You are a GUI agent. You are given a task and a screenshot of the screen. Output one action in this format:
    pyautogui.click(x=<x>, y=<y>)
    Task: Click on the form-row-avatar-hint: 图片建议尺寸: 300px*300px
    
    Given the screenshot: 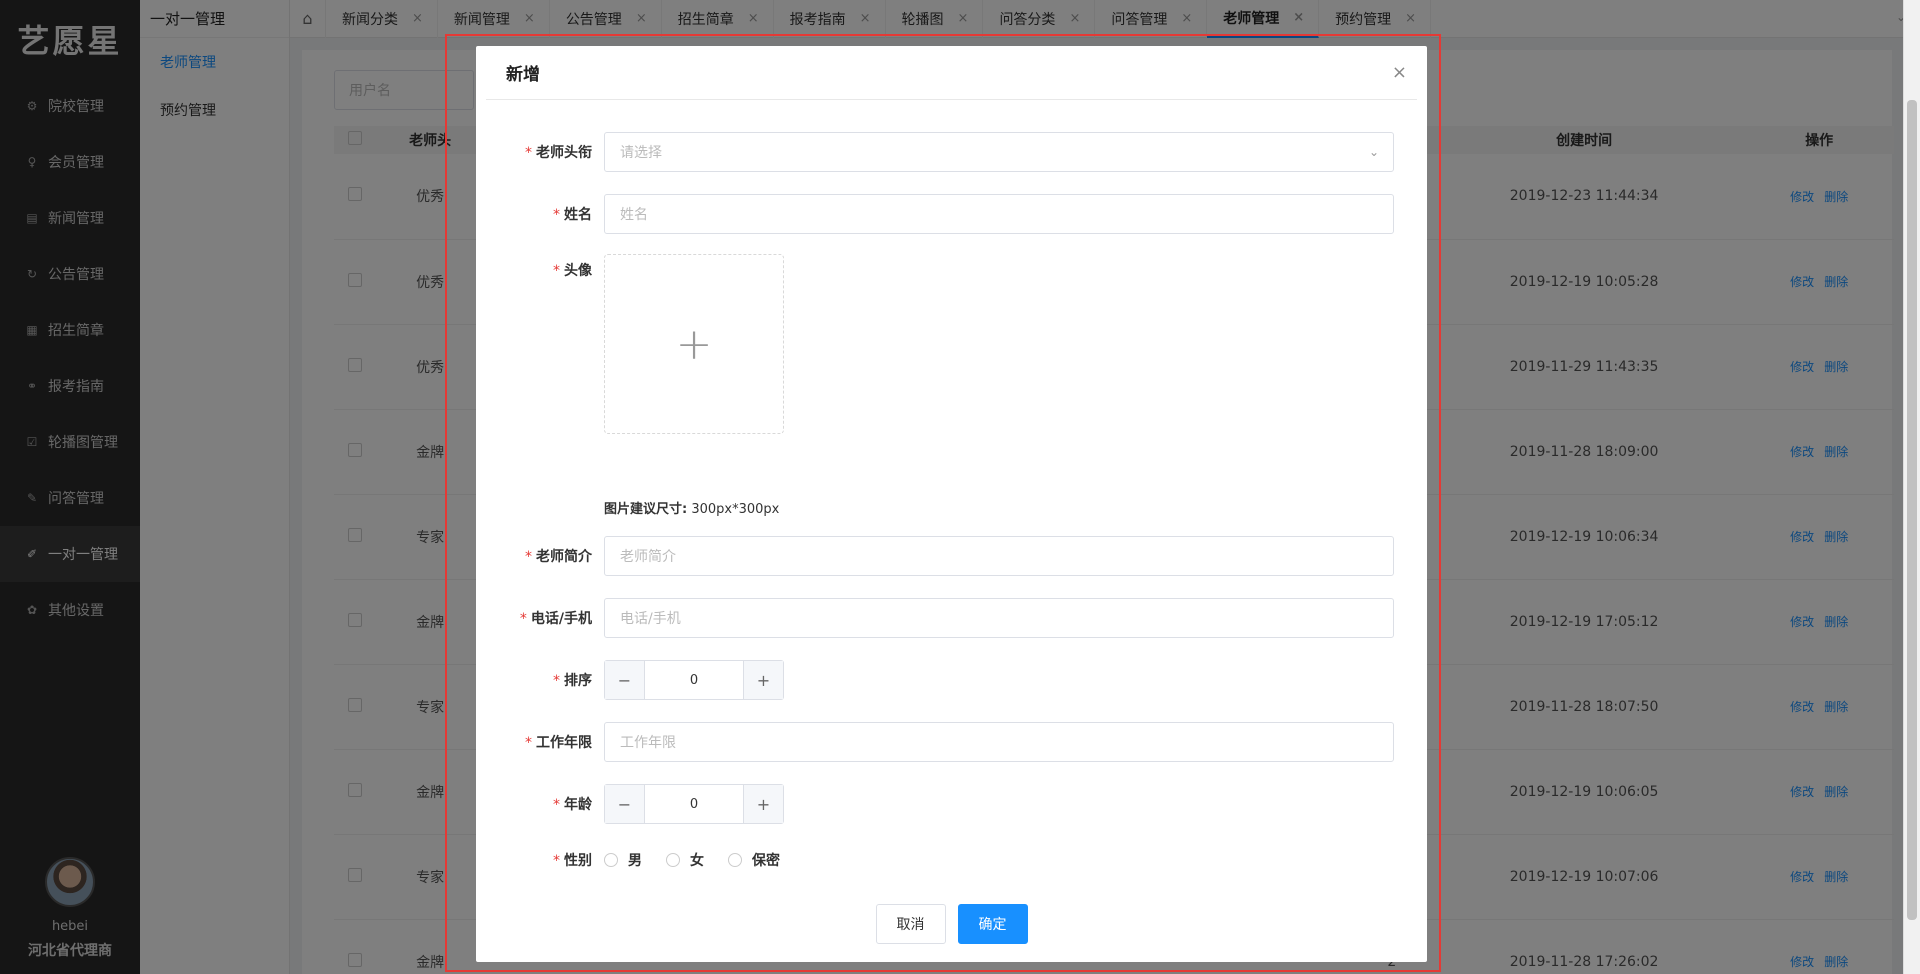 What is the action you would take?
    pyautogui.click(x=951, y=507)
    